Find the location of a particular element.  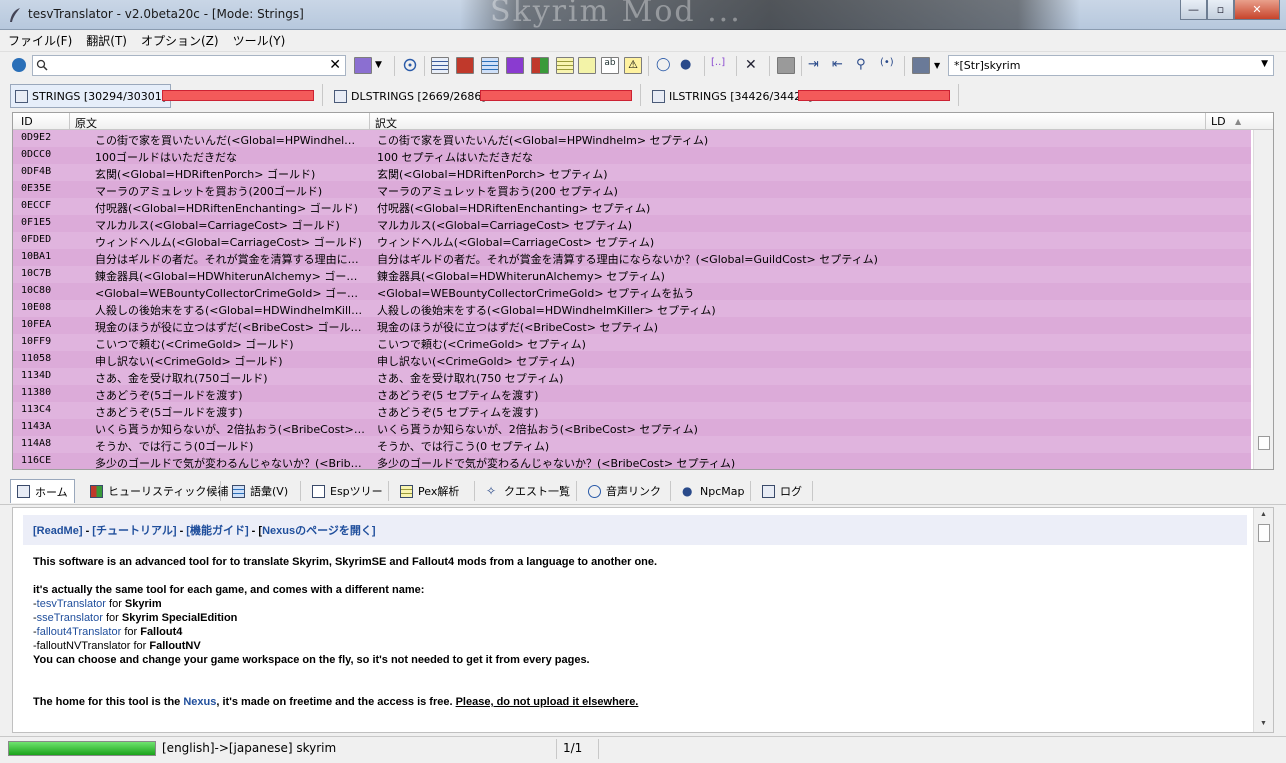

menu-tools: ツール(Y) is located at coordinates (259, 40).